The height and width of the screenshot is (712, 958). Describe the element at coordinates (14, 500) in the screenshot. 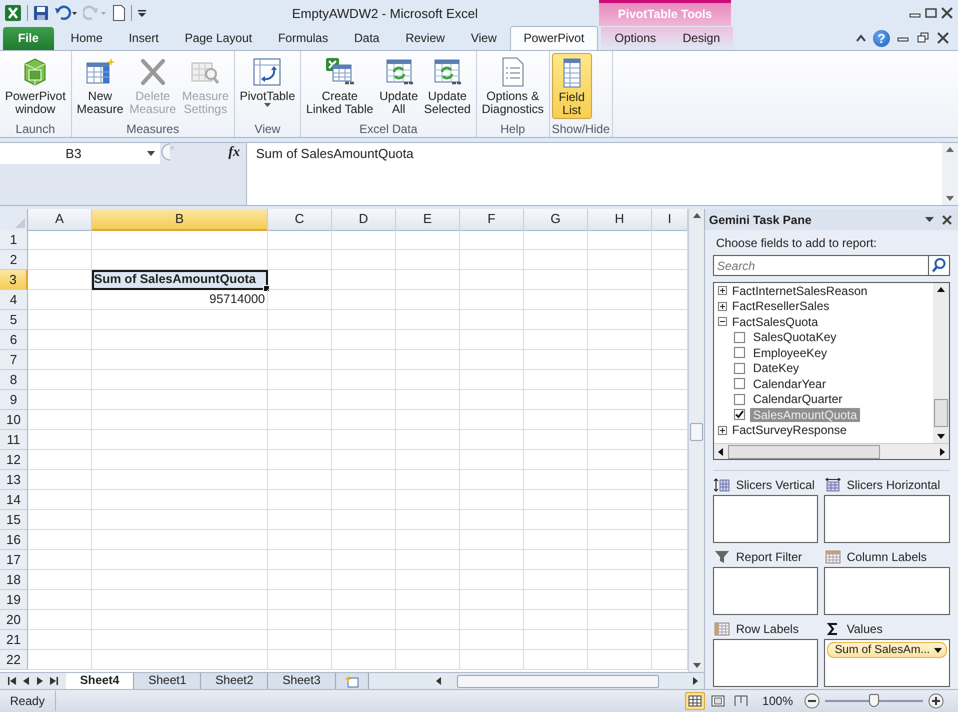

I see `row-header: 14` at that location.